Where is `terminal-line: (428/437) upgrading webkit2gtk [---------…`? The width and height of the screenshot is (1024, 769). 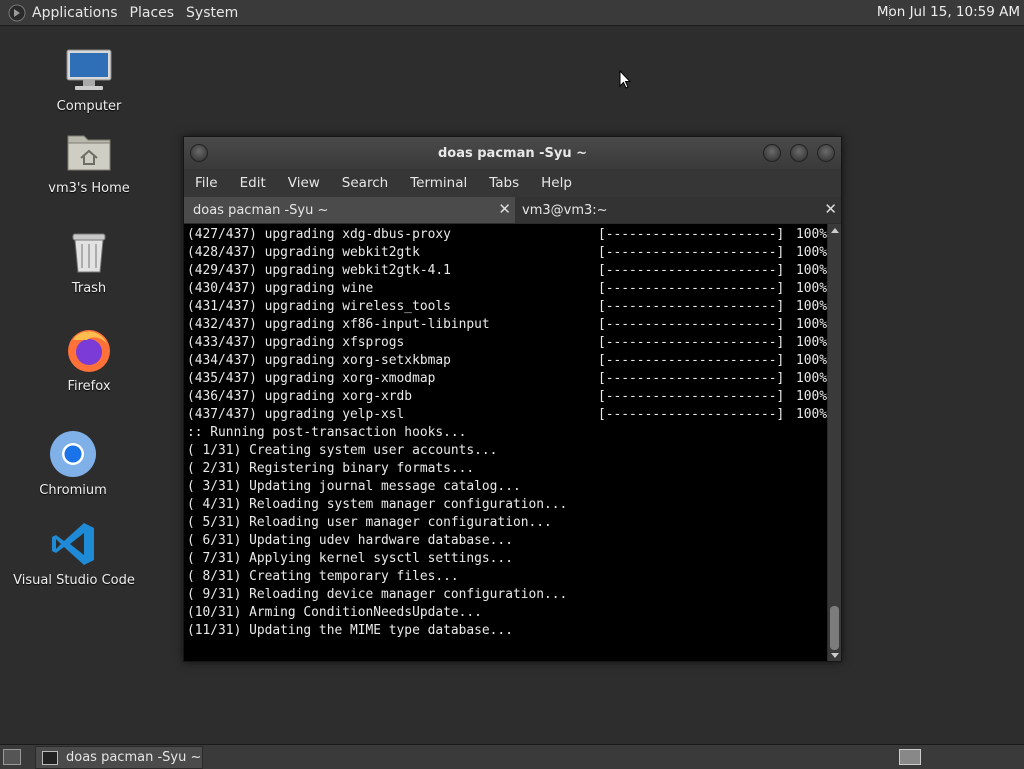 terminal-line: (428/437) upgrading webkit2gtk [---------… is located at coordinates (507, 253).